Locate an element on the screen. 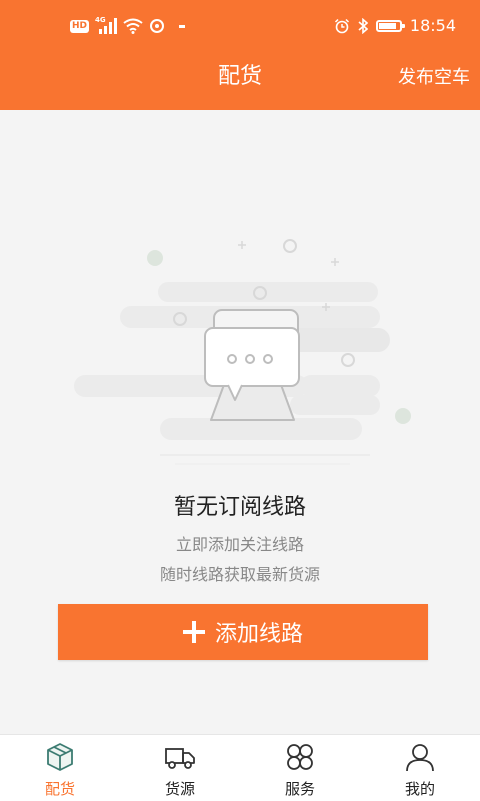 The height and width of the screenshot is (801, 480). wifi-icon is located at coordinates (133, 26).